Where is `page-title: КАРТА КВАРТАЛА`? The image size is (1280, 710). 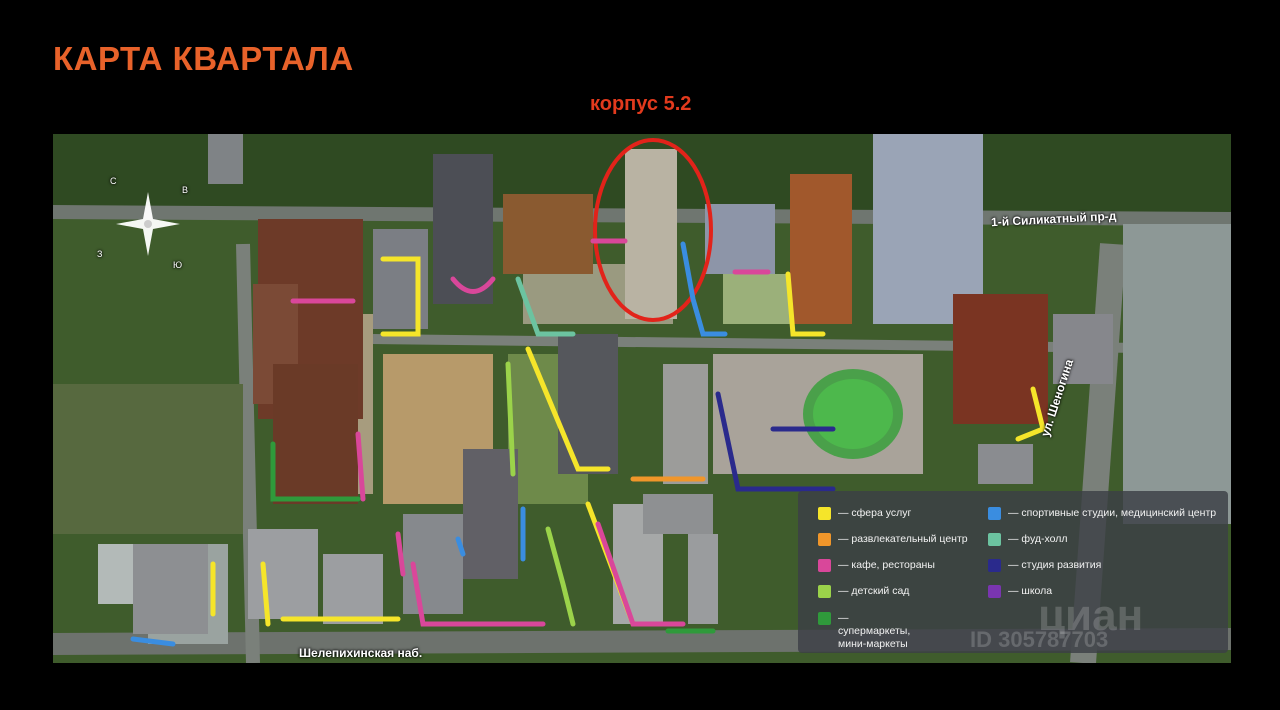 page-title: КАРТА КВАРТАЛА is located at coordinates (203, 58).